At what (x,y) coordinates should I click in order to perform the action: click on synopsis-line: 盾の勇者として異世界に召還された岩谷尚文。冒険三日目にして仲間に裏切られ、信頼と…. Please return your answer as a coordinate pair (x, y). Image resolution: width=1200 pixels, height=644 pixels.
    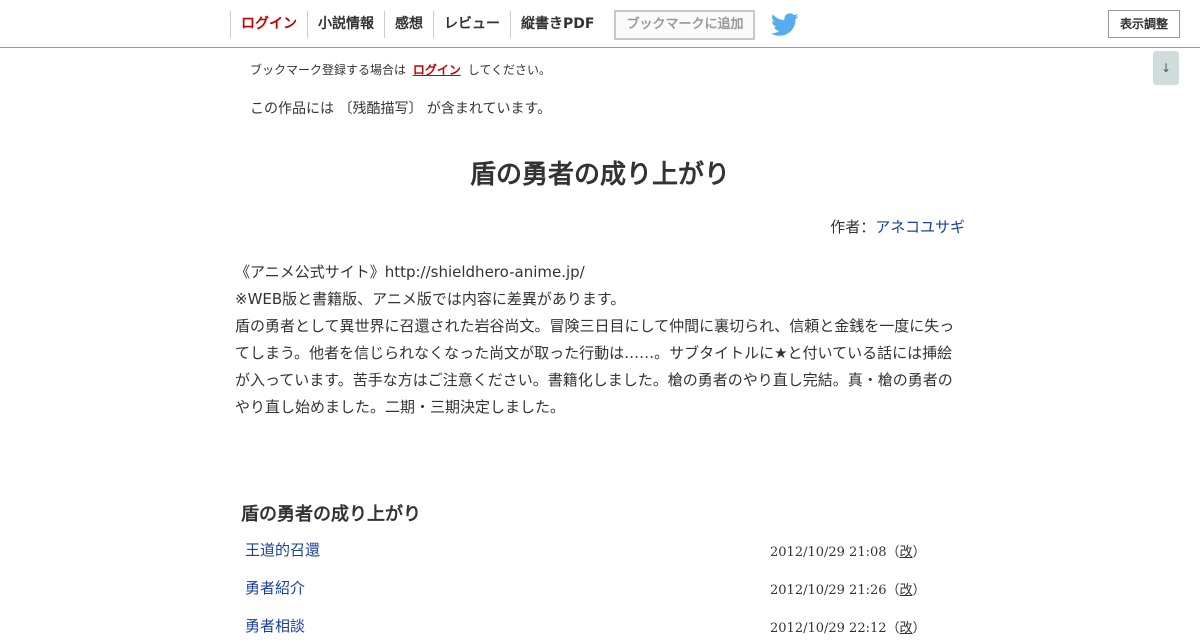
    Looking at the image, I should click on (595, 326).